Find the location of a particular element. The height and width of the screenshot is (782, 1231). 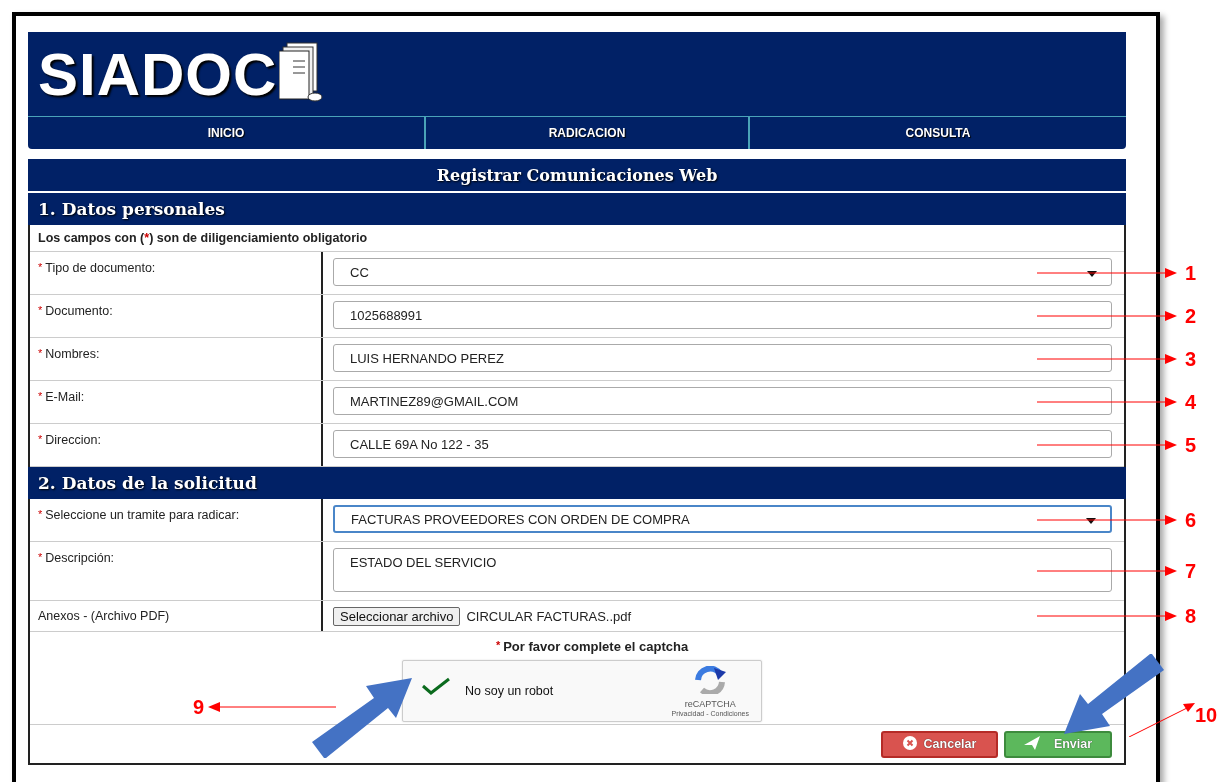

field-label: E-Mail: is located at coordinates (65, 397).